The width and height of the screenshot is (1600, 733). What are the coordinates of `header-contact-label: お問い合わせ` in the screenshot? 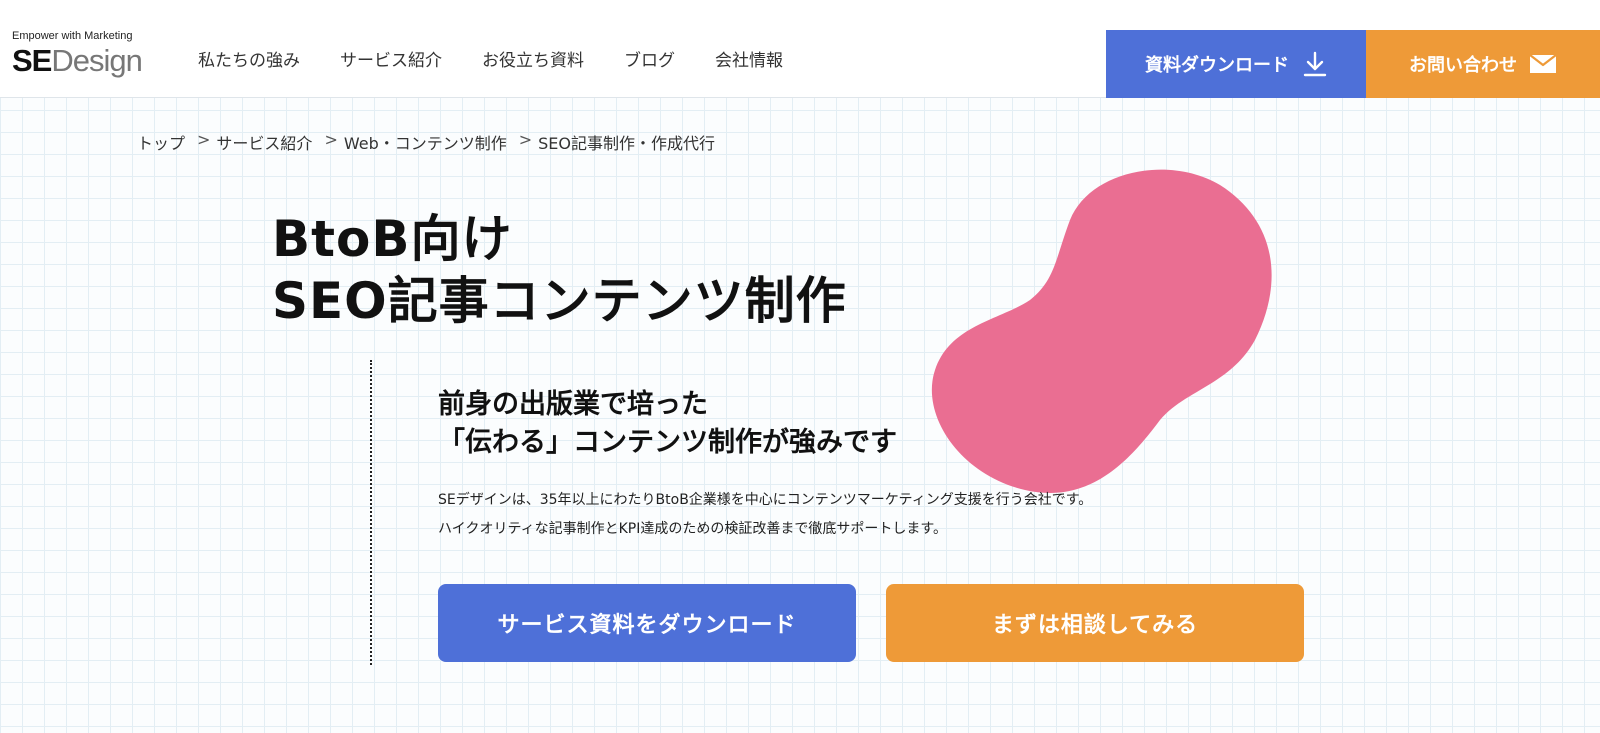 It's located at (1463, 65).